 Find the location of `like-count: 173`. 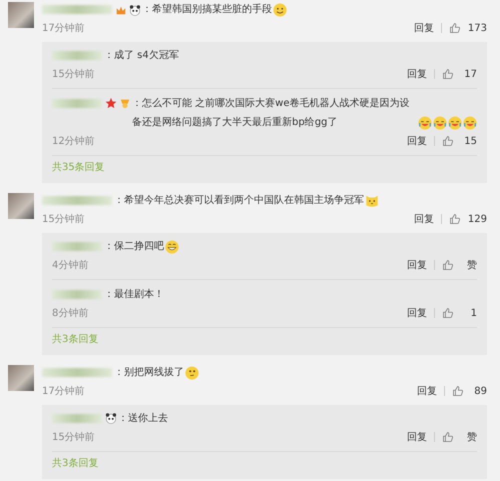

like-count: 173 is located at coordinates (477, 28).